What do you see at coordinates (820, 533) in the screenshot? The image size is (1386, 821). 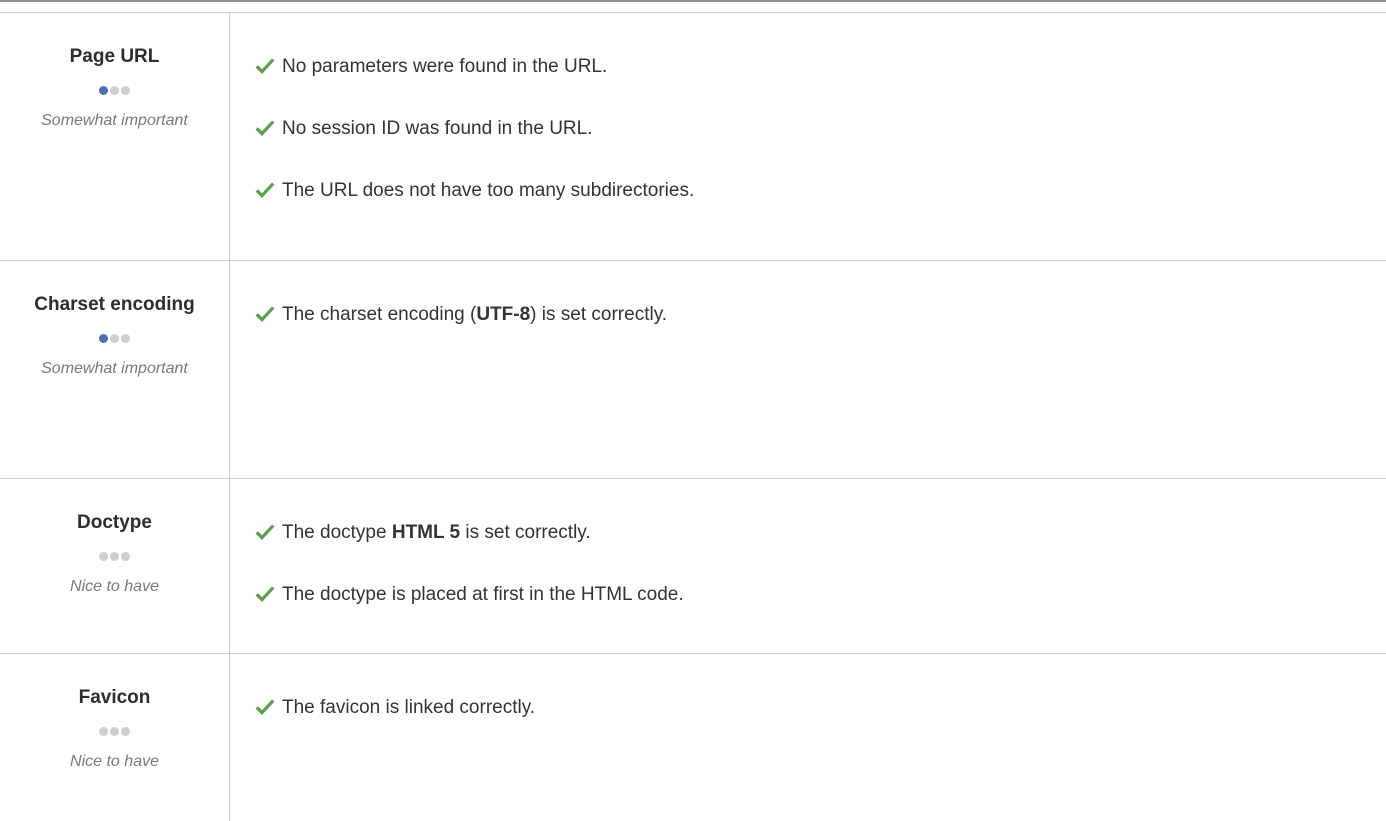 I see `result-item: The doctype HTML 5 is set correctly.` at bounding box center [820, 533].